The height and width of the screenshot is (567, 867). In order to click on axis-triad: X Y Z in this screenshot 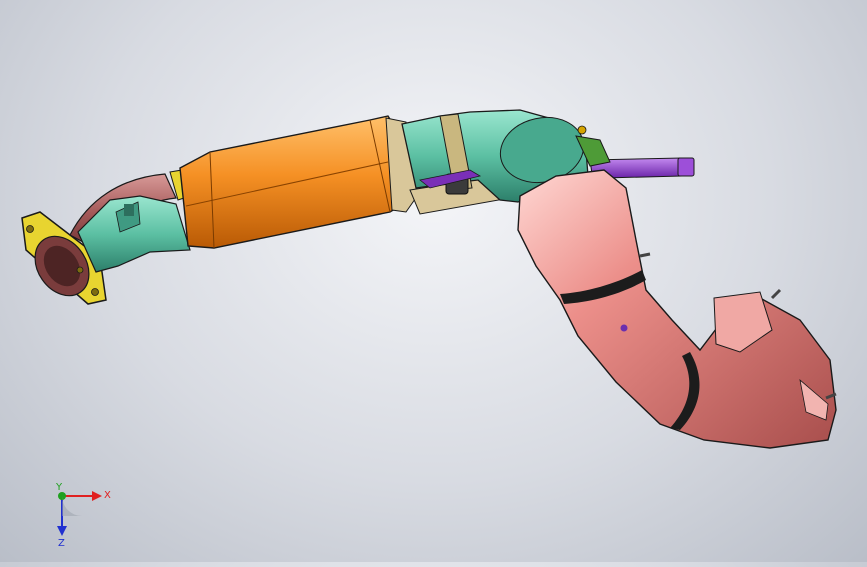, I will do `click(83, 515)`.